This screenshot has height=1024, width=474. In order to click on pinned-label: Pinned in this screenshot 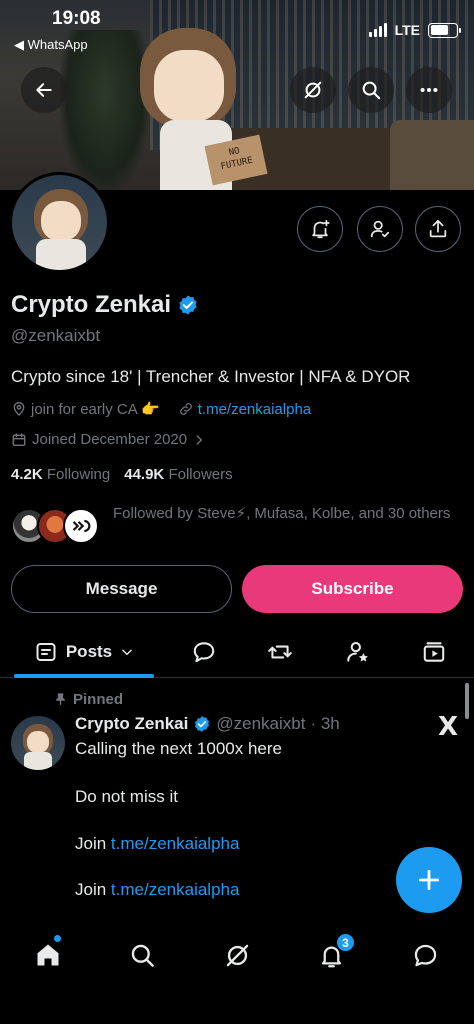, I will do `click(98, 699)`.